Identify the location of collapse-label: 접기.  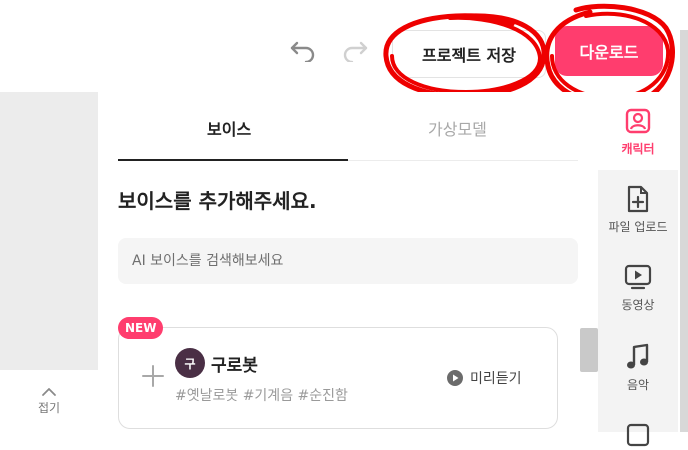
(49, 407).